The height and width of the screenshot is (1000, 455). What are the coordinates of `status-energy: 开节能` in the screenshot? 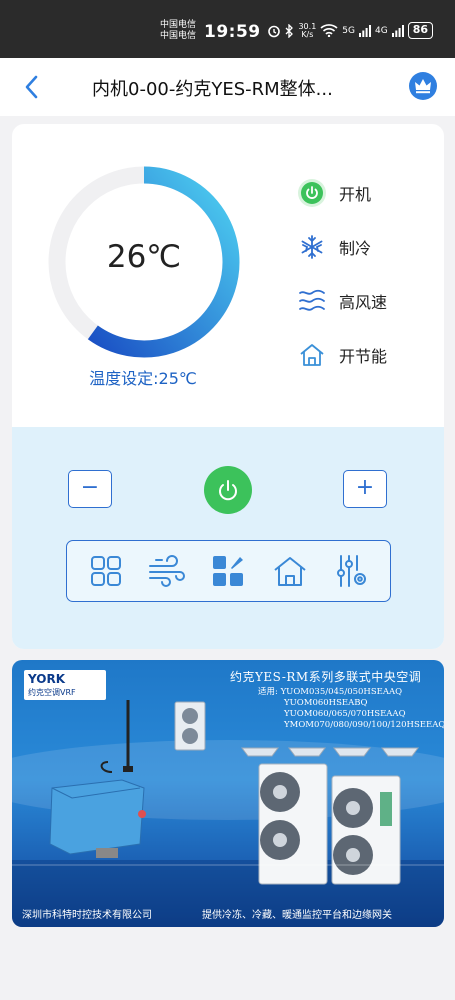 It's located at (342, 355).